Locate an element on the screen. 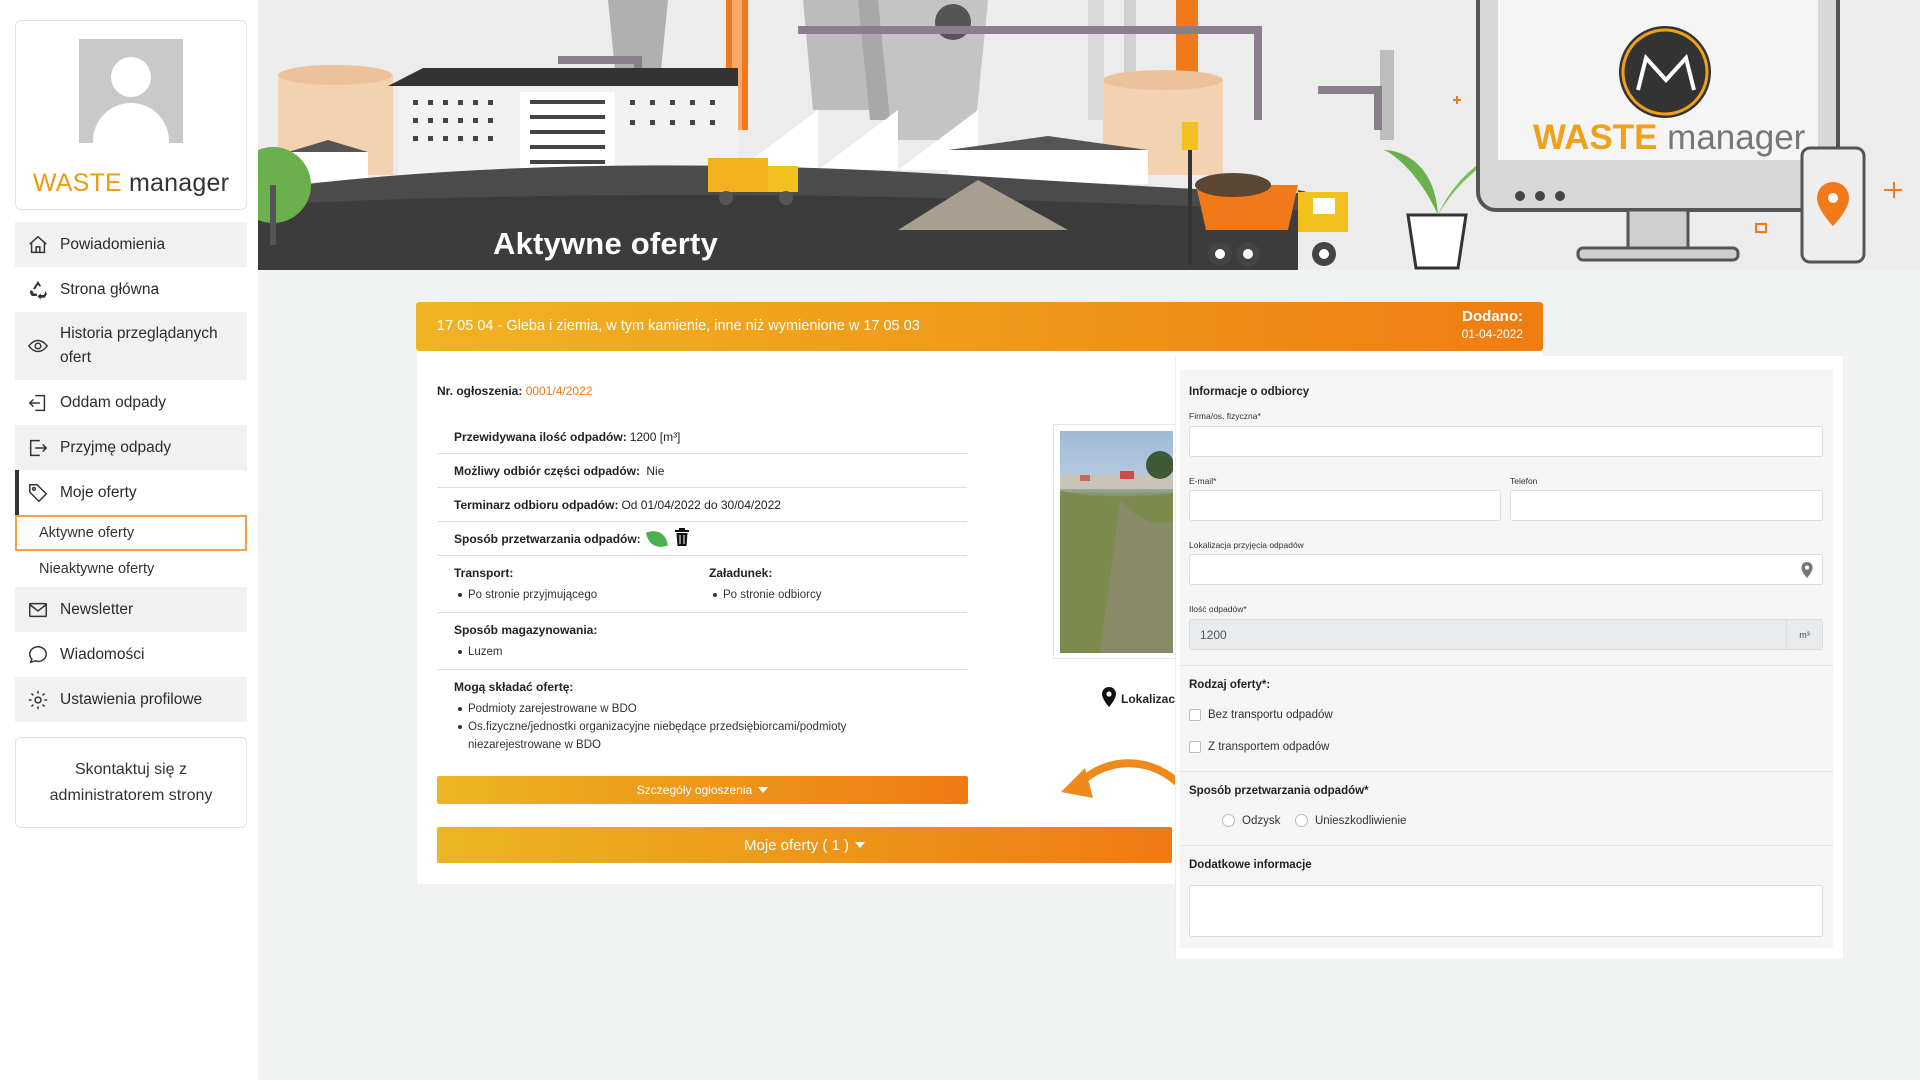 The width and height of the screenshot is (1920, 1080). sidebar-item-label: Wiadomości is located at coordinates (102, 654).